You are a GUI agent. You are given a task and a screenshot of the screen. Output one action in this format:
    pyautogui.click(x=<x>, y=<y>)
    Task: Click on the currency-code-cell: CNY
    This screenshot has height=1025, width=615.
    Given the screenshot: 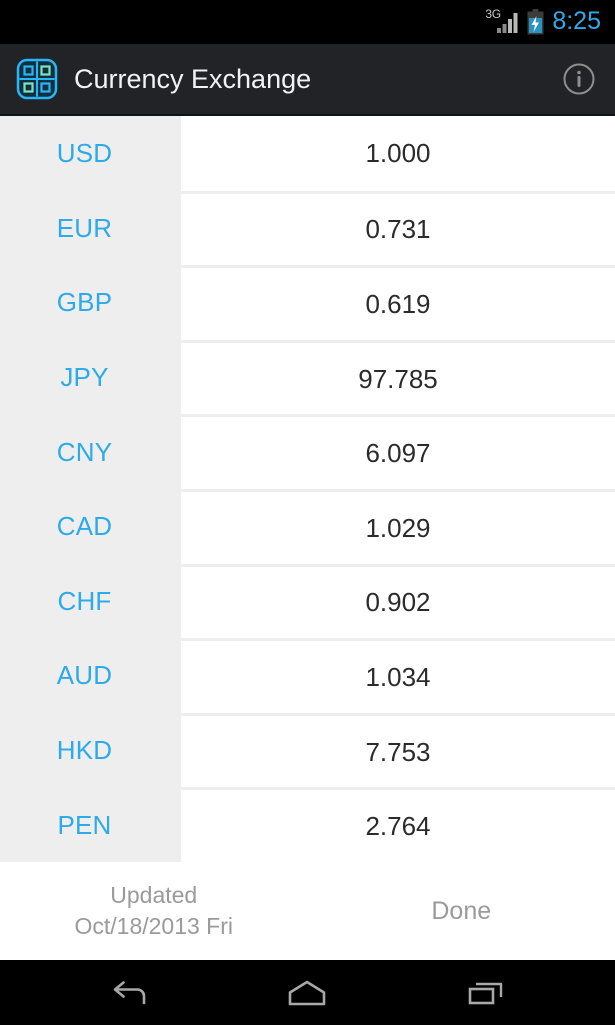 What is the action you would take?
    pyautogui.click(x=90, y=451)
    